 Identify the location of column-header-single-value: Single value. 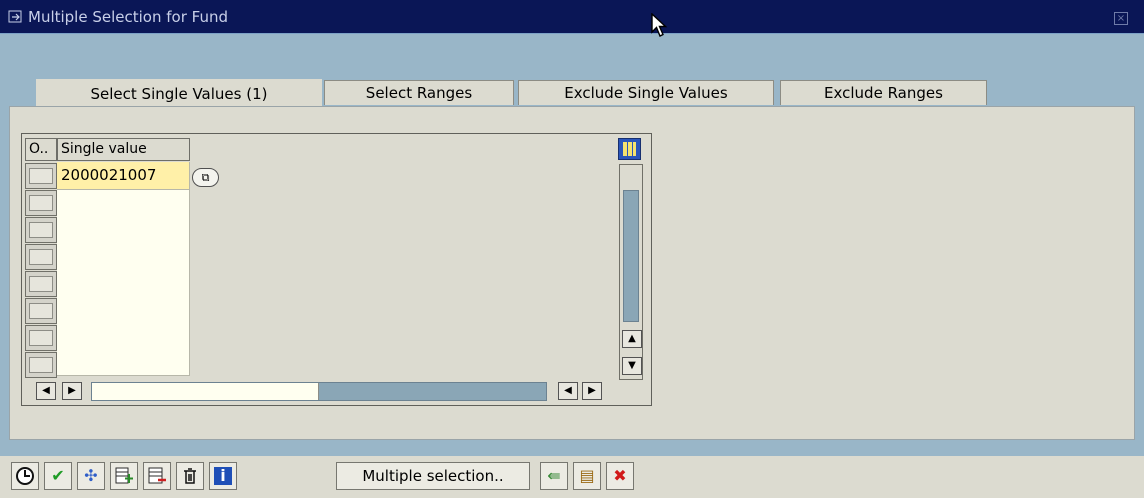
(123, 149).